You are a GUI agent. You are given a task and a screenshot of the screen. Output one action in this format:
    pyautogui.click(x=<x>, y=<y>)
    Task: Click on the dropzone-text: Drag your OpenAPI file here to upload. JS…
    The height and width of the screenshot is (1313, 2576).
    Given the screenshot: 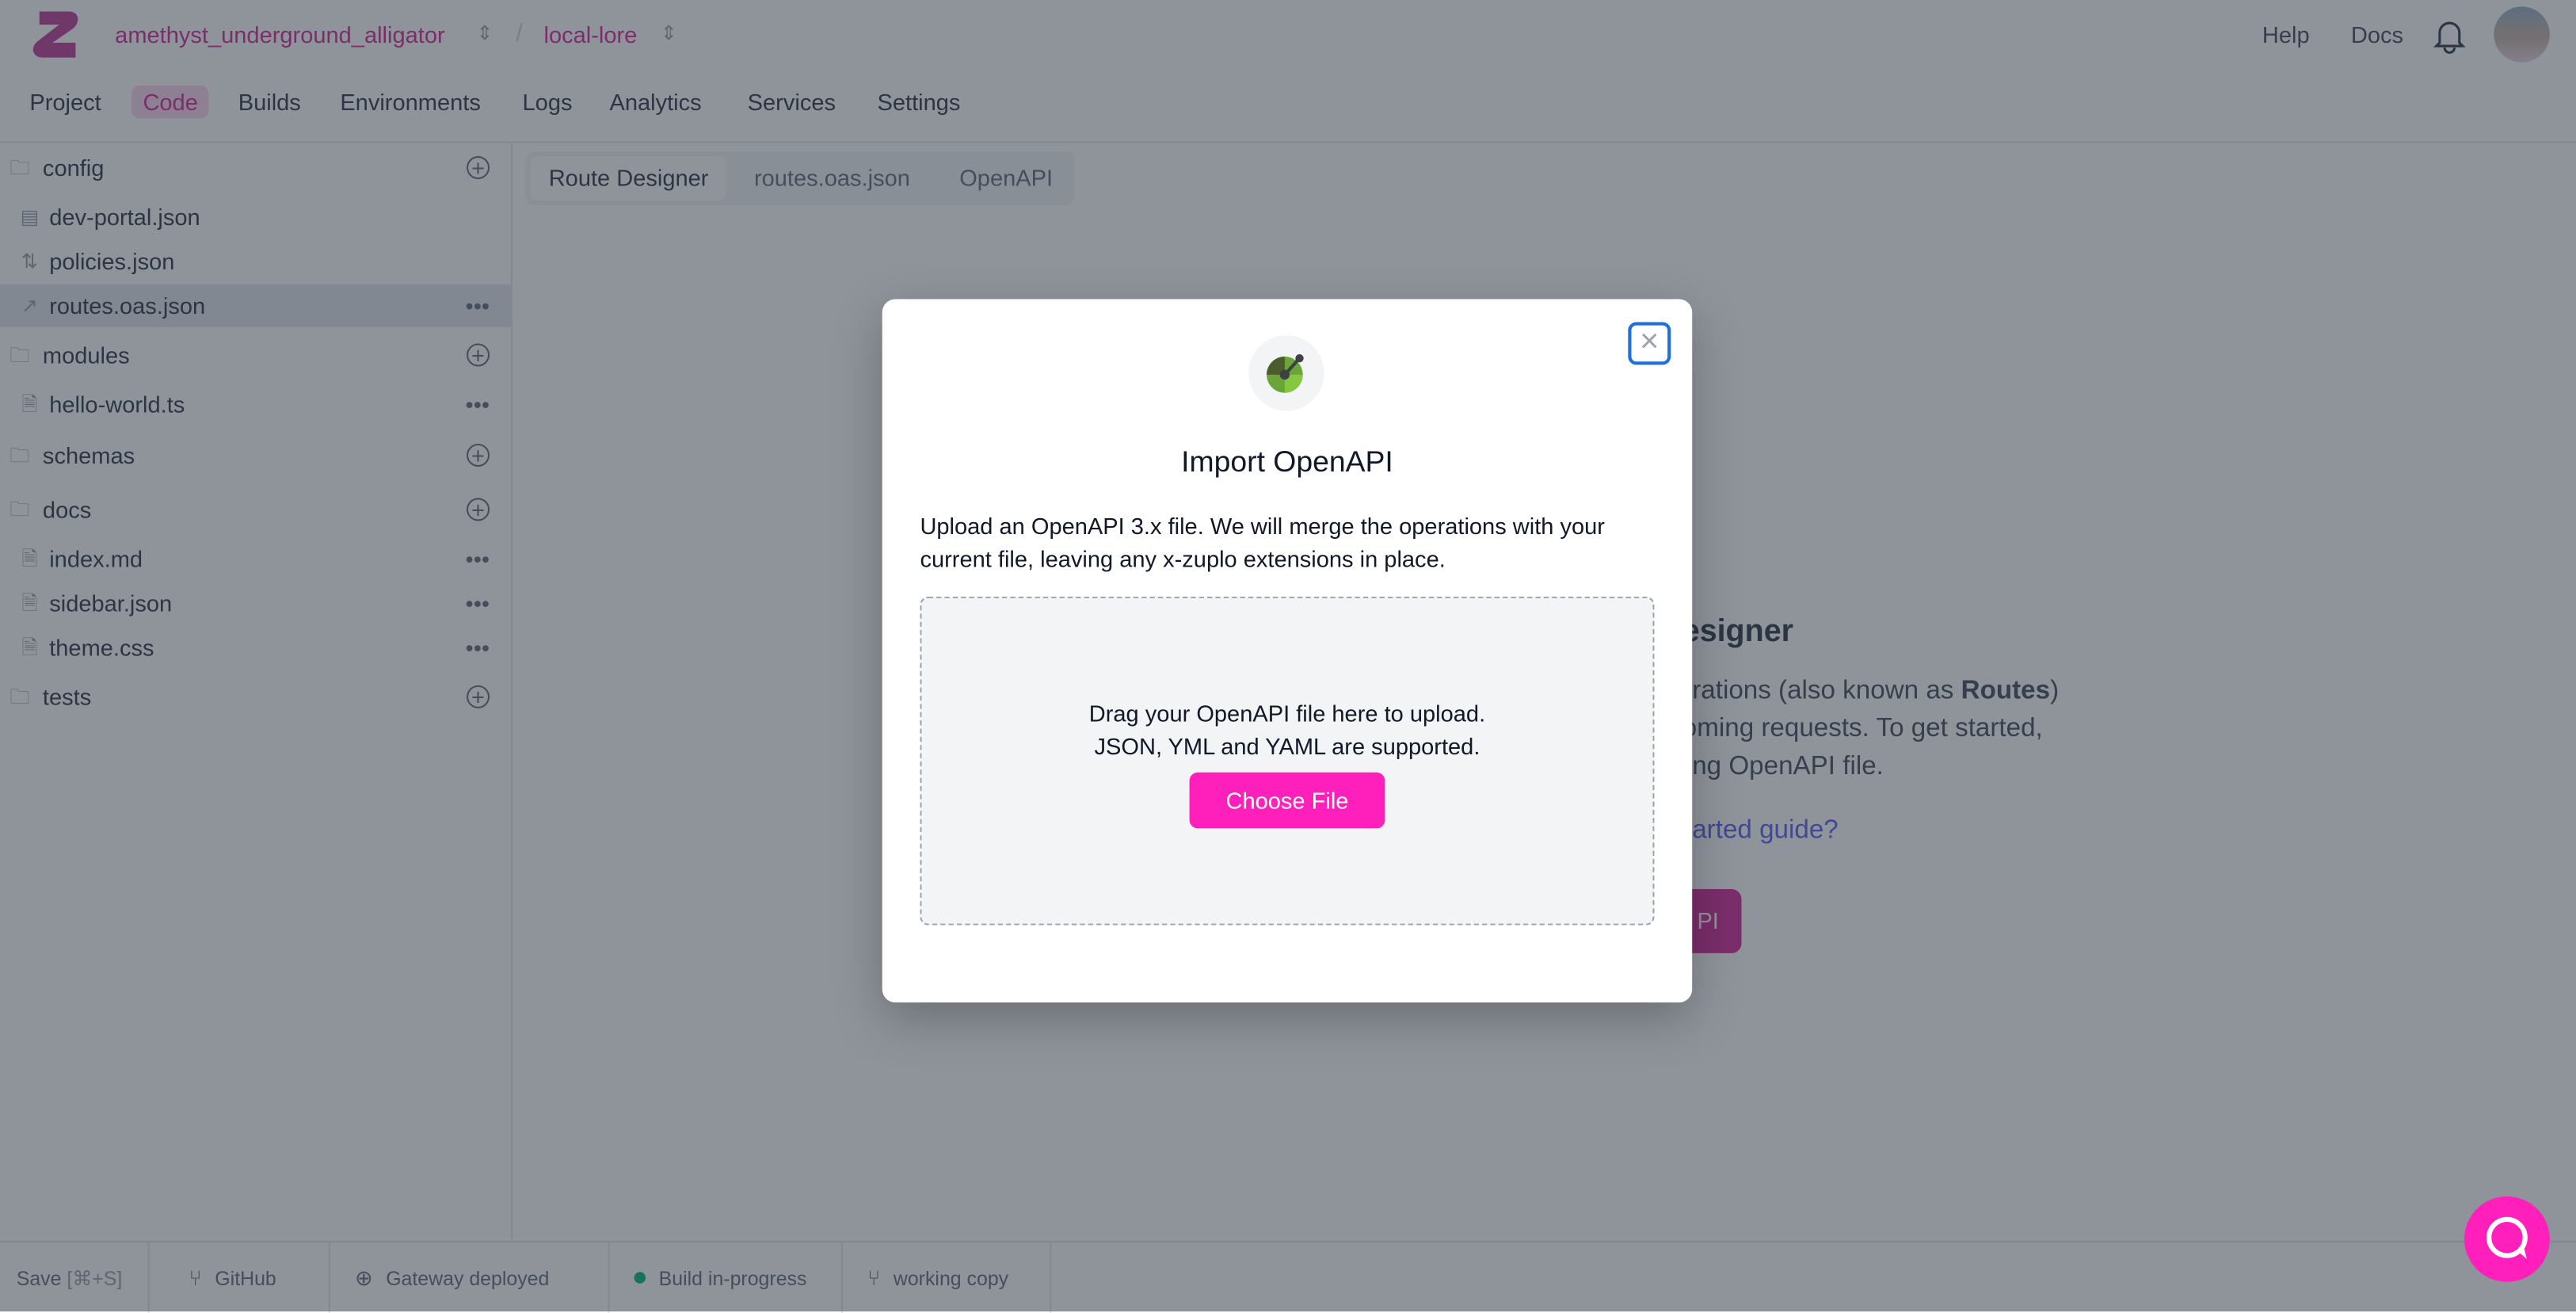 What is the action you would take?
    pyautogui.click(x=1287, y=729)
    